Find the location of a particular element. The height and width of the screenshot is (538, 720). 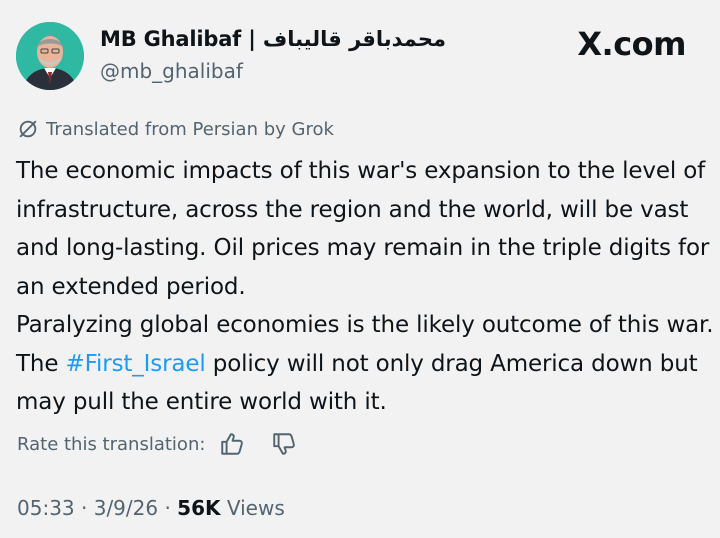

thumbs-down-icon is located at coordinates (284, 444).